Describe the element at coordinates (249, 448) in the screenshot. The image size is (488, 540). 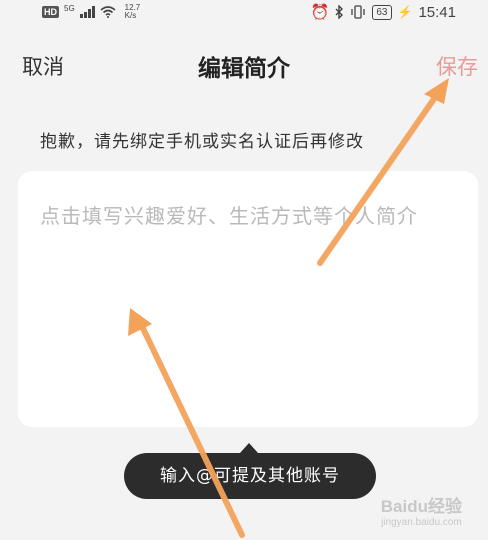
I see `tooltip-tail` at that location.